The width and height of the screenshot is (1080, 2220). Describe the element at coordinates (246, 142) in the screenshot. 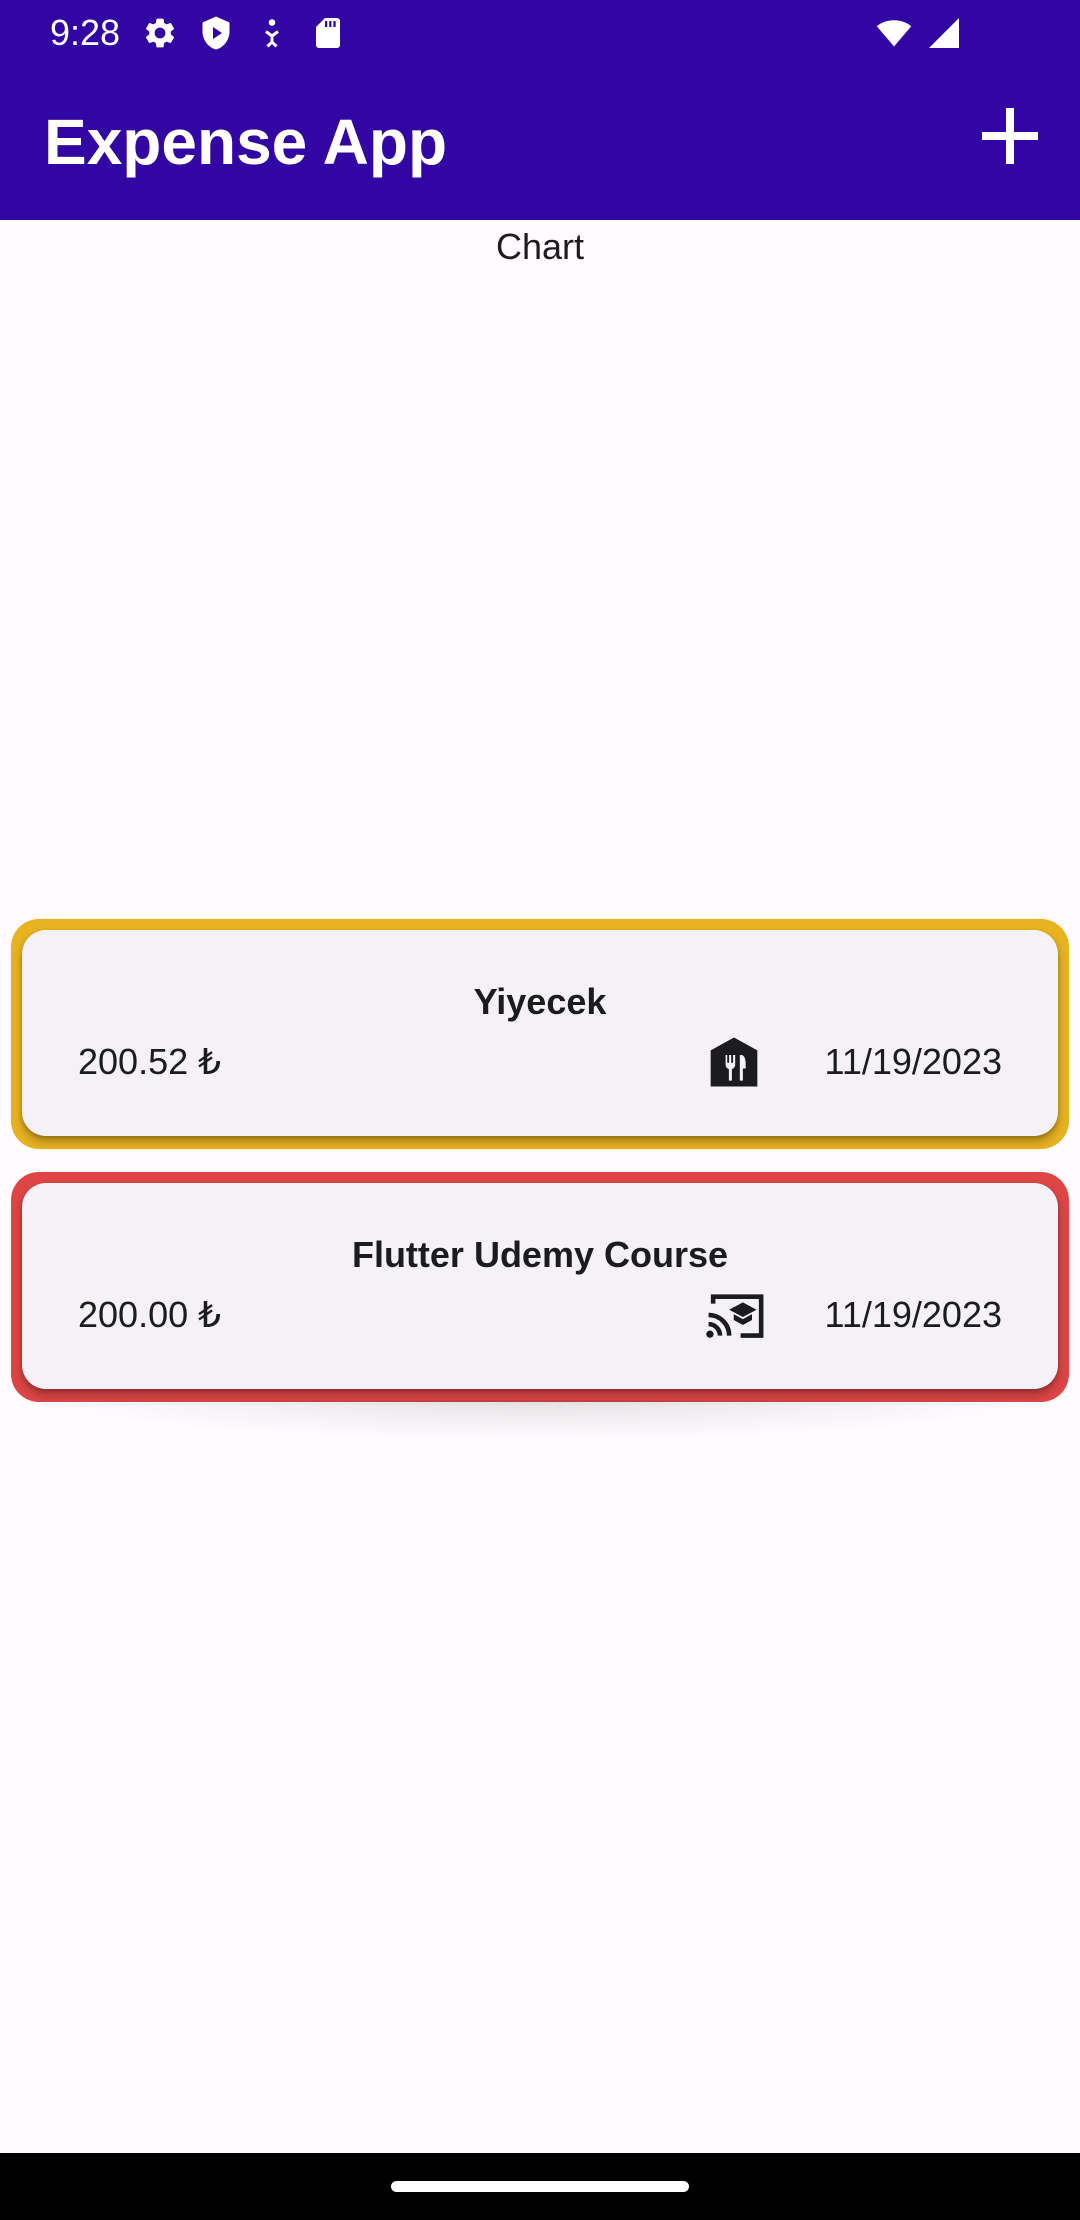

I see `app-title: Expense App` at that location.